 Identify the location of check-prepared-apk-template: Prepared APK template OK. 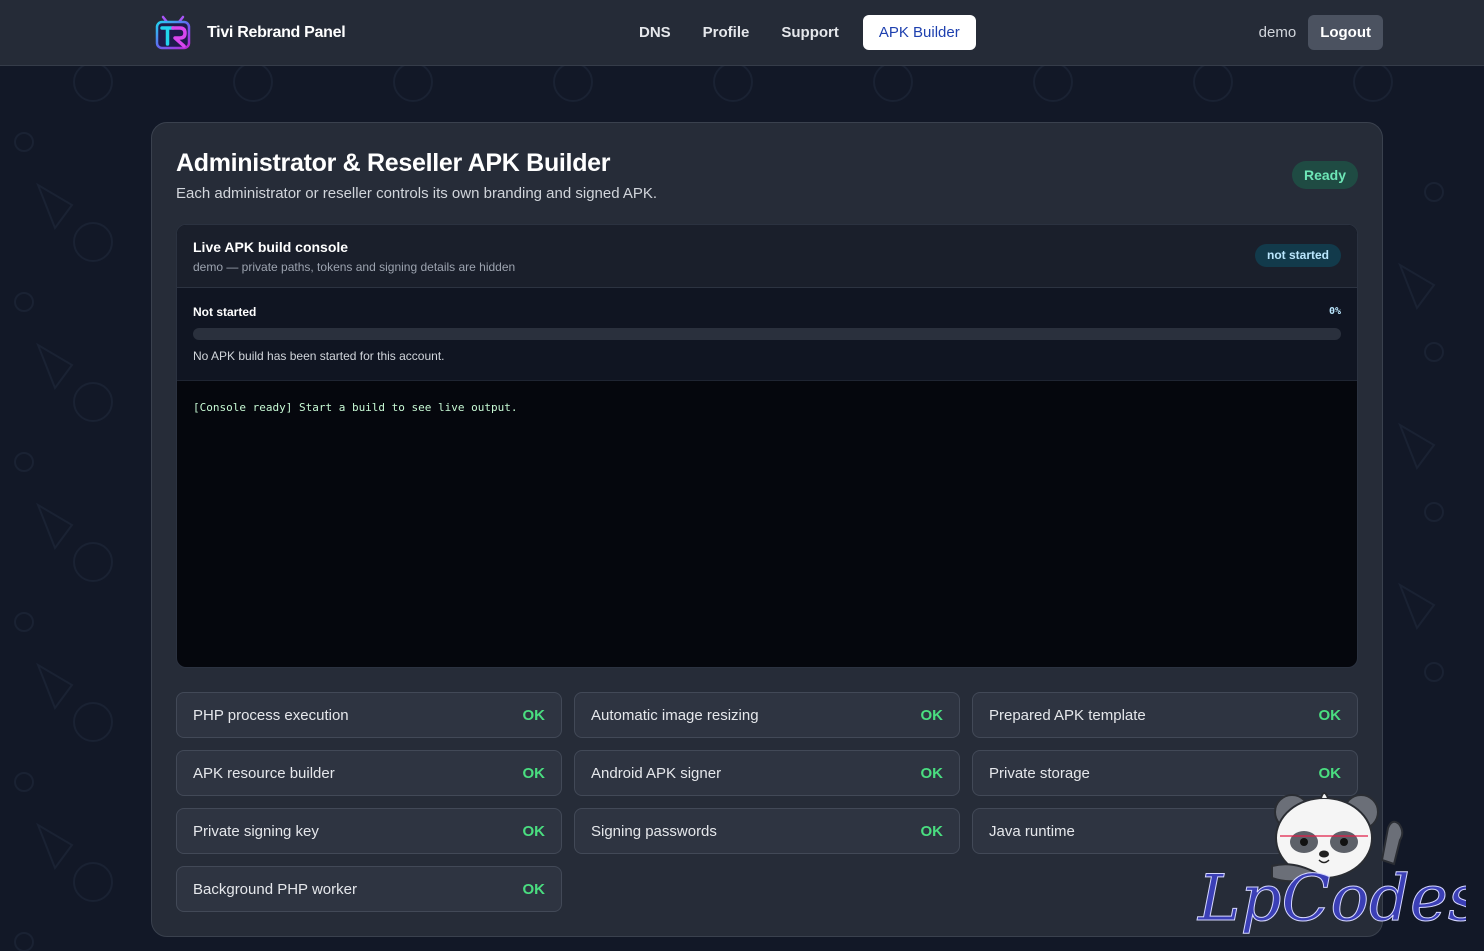
(1165, 715).